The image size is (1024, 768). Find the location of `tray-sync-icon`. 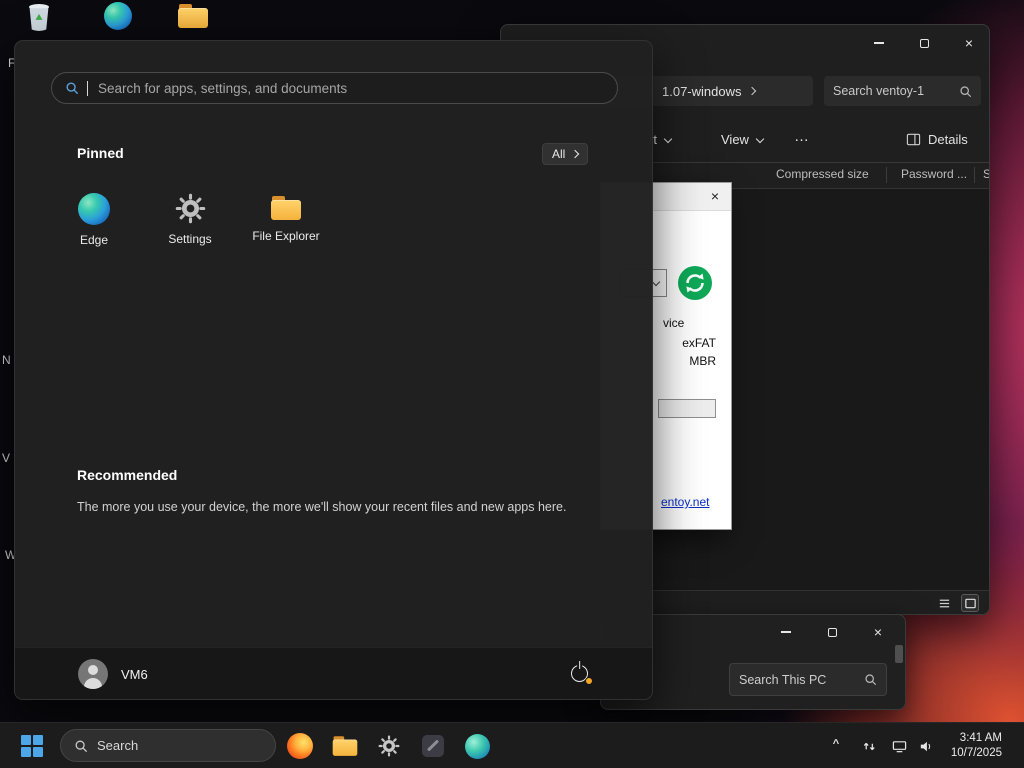

tray-sync-icon is located at coordinates (869, 746).